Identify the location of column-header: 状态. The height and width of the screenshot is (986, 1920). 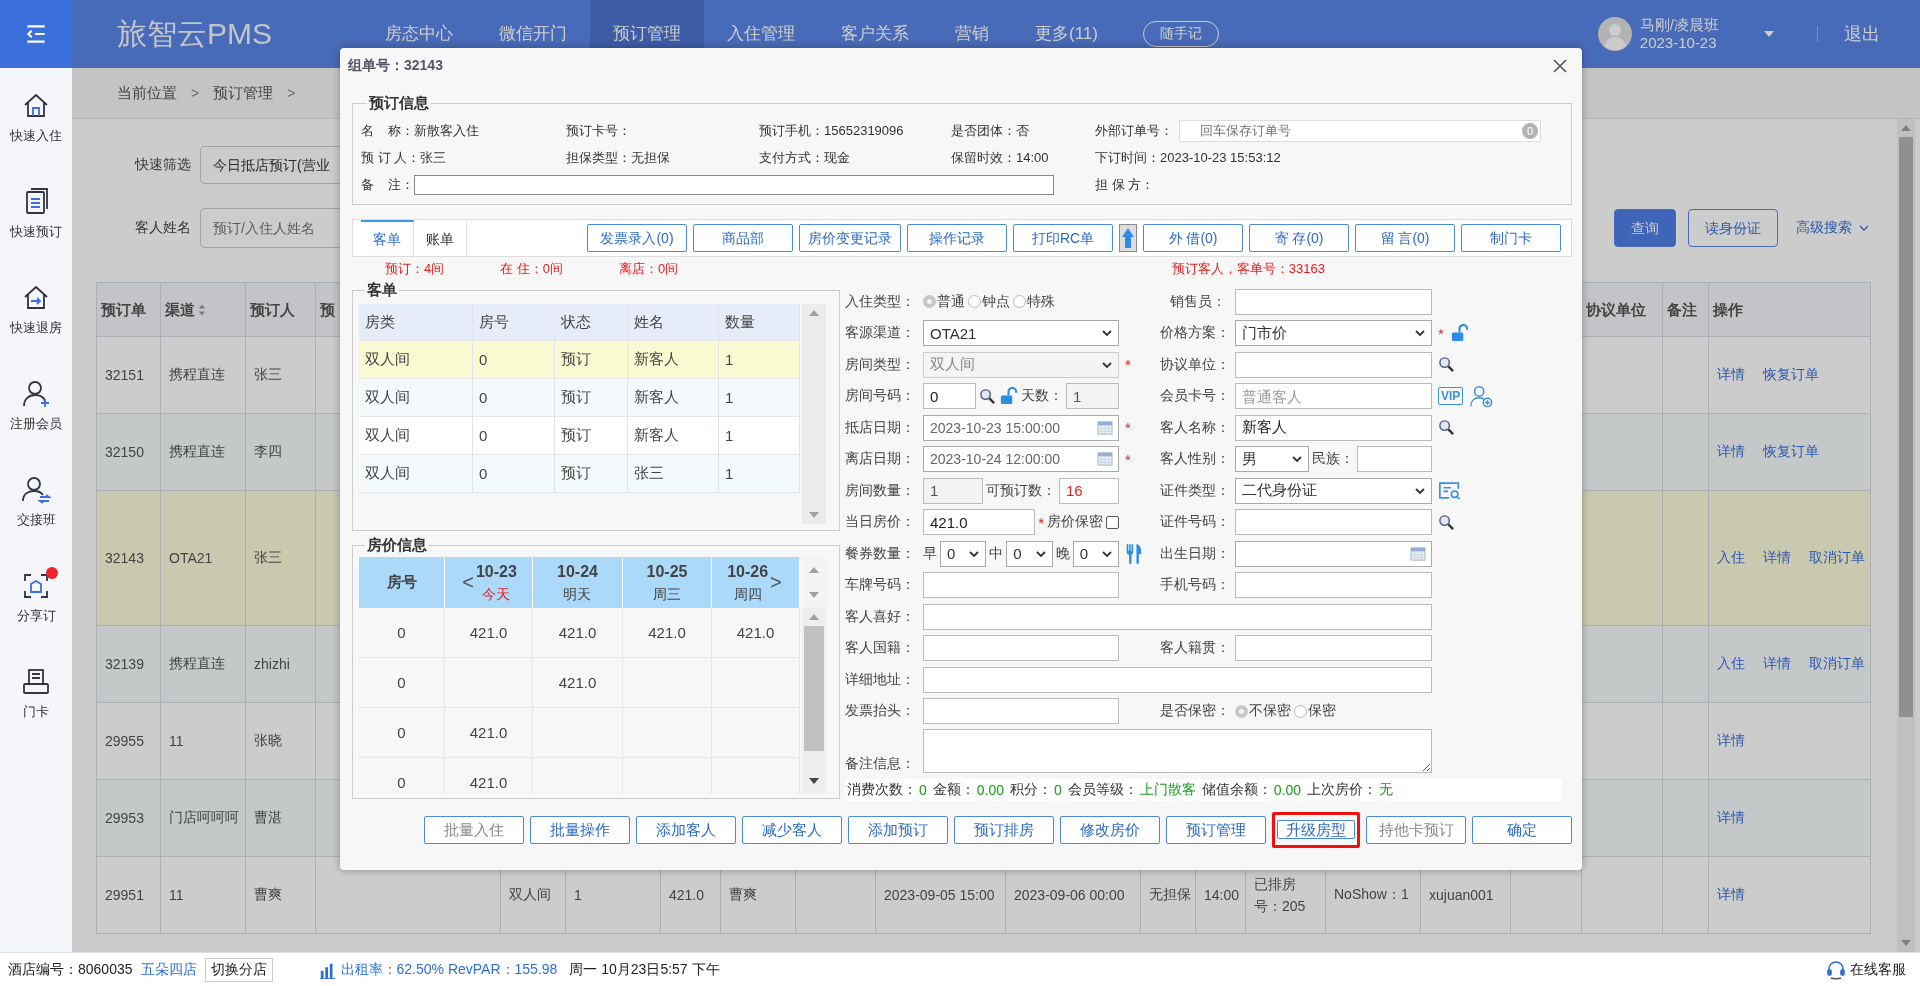
(591, 322).